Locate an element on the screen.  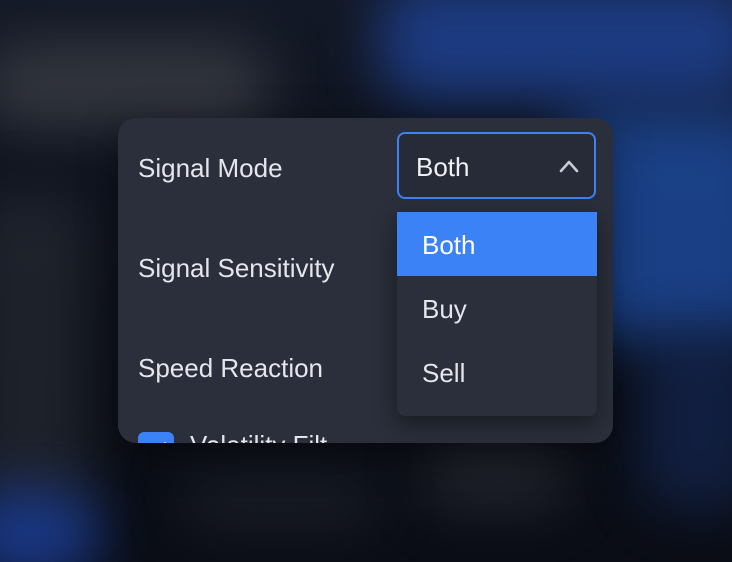
dropdown-option-both: Both is located at coordinates (497, 244).